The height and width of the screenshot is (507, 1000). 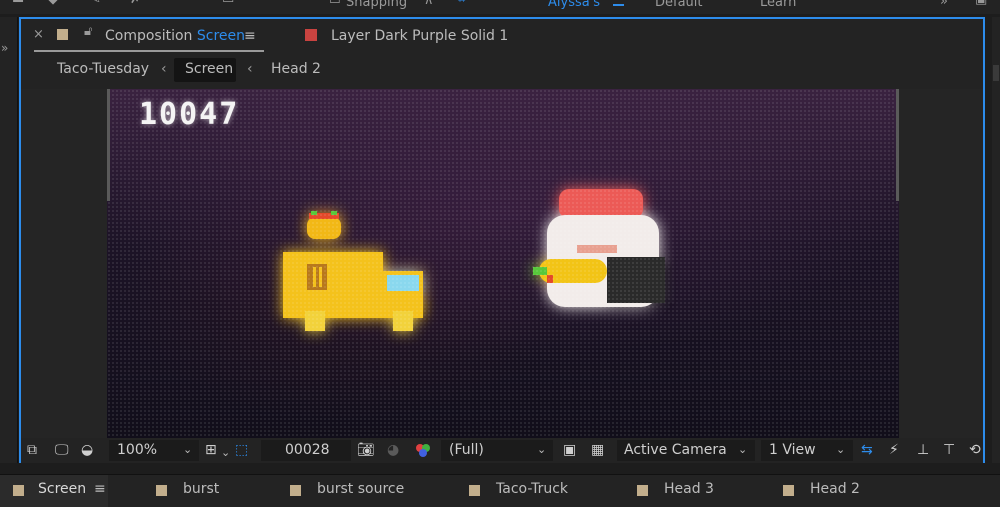 I want to click on breadcrumb: Taco-Tuesday ‹ Screen ‹ Head 2, so click(x=502, y=72).